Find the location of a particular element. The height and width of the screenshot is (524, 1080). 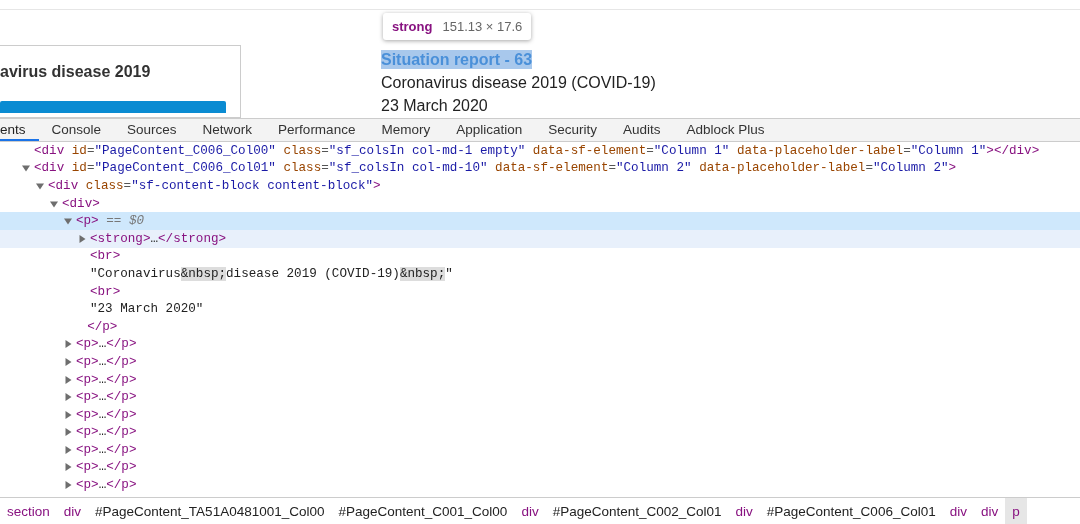

code-line: <strong>…</strong> is located at coordinates (158, 238).